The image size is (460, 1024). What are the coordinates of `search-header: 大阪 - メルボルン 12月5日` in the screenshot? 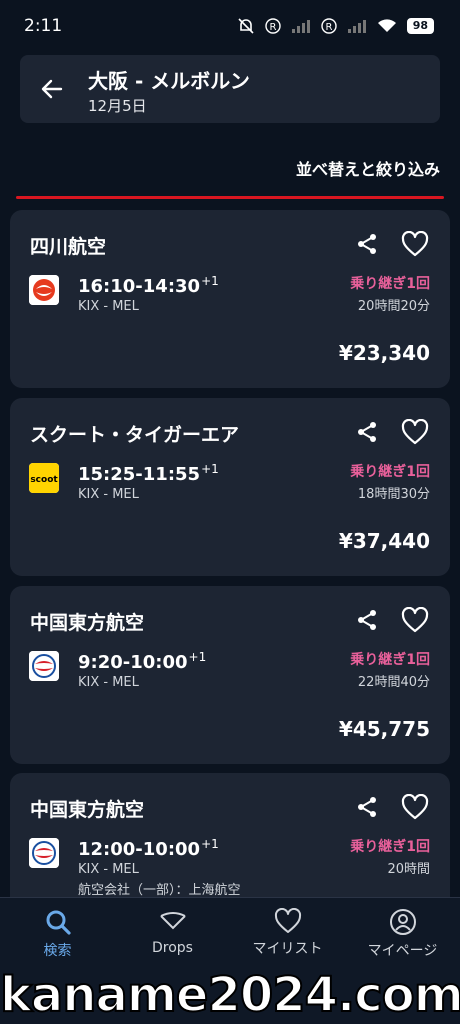 It's located at (230, 89).